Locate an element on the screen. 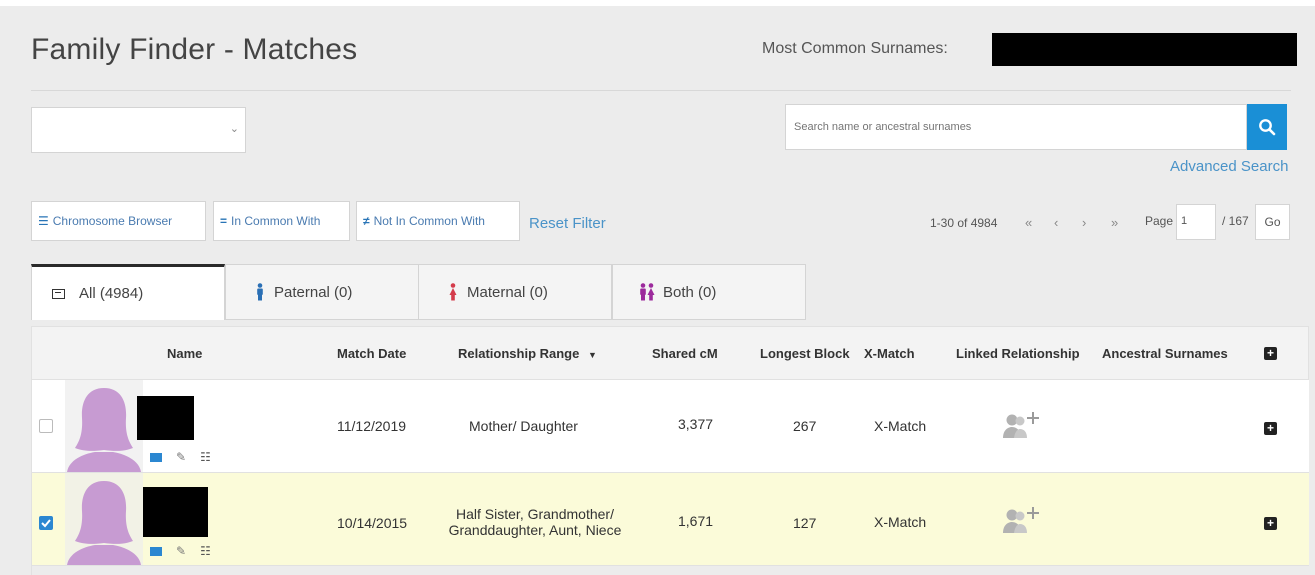 The image size is (1315, 575). col-relationship-range-label: Relationship Range is located at coordinates (519, 353).